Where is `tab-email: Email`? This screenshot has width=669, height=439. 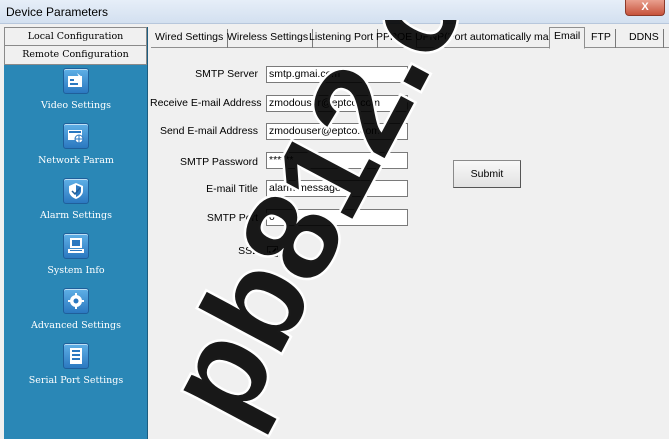
tab-email: Email is located at coordinates (567, 38).